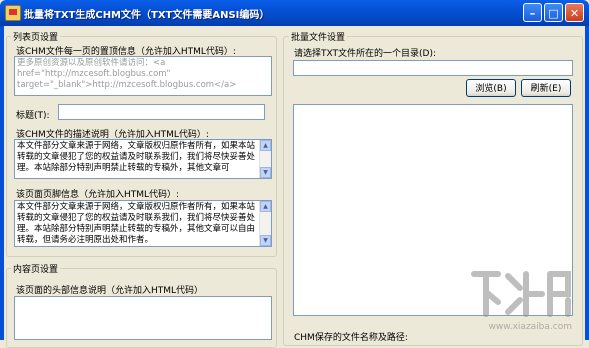 This screenshot has width=589, height=348. What do you see at coordinates (587, 183) in the screenshot?
I see `window-frame-right` at bounding box center [587, 183].